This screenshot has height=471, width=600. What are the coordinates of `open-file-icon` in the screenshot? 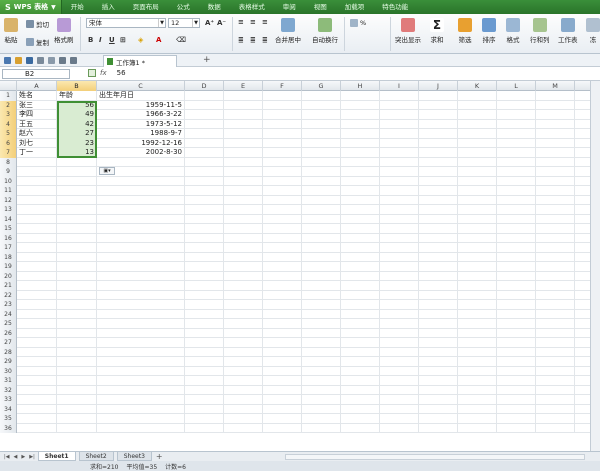 It's located at (18, 60).